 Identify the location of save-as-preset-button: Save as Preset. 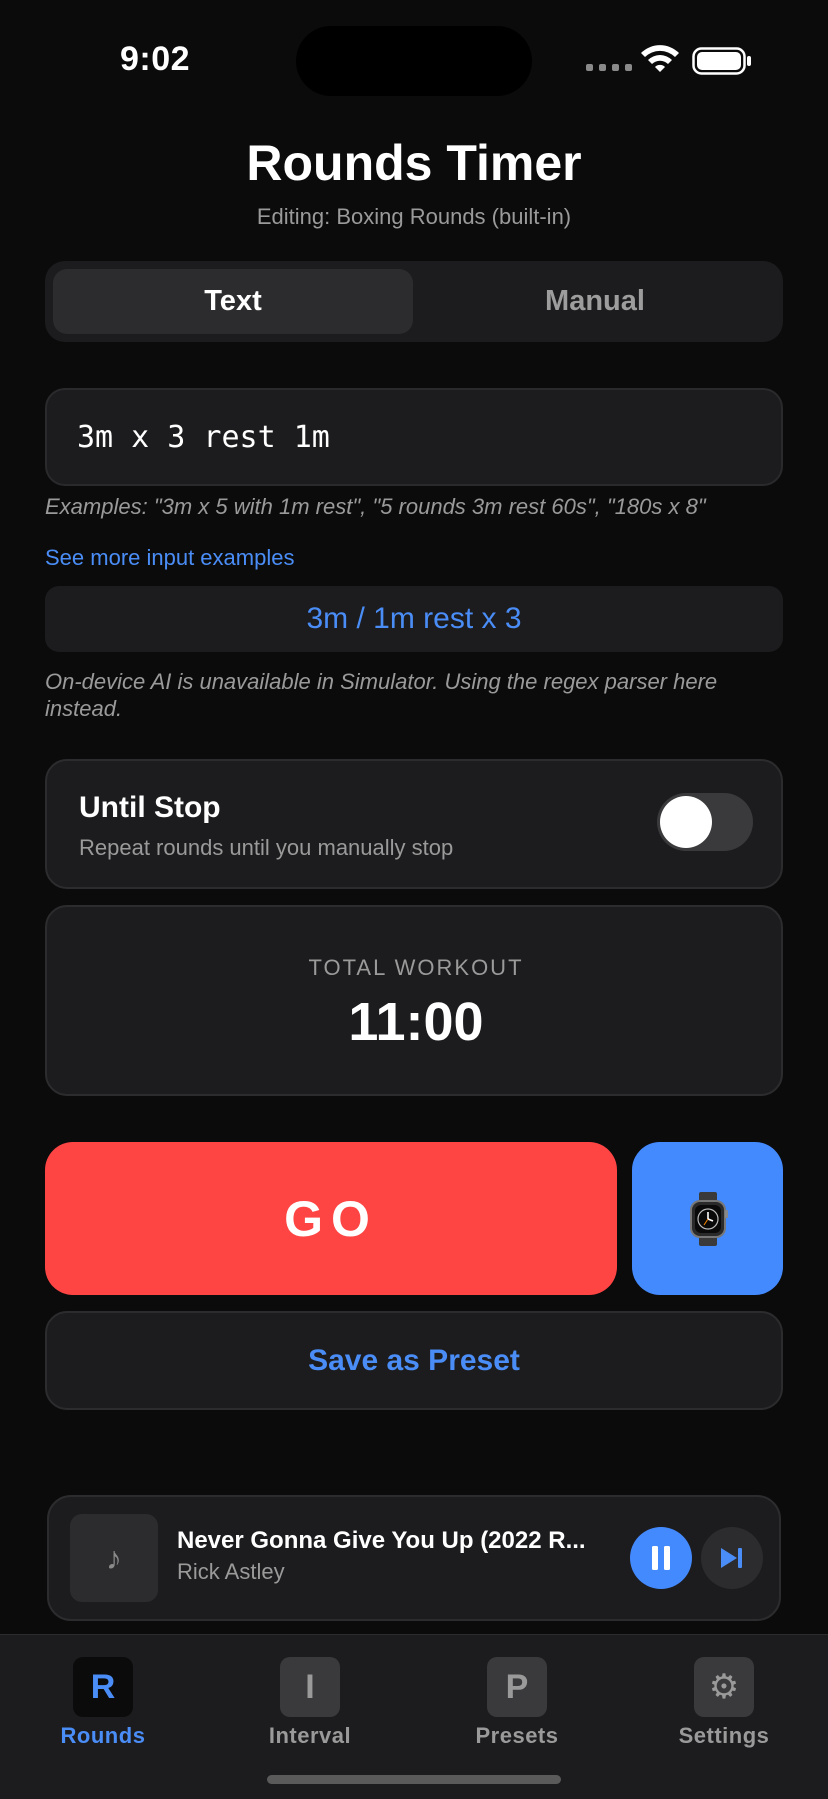
(414, 1360).